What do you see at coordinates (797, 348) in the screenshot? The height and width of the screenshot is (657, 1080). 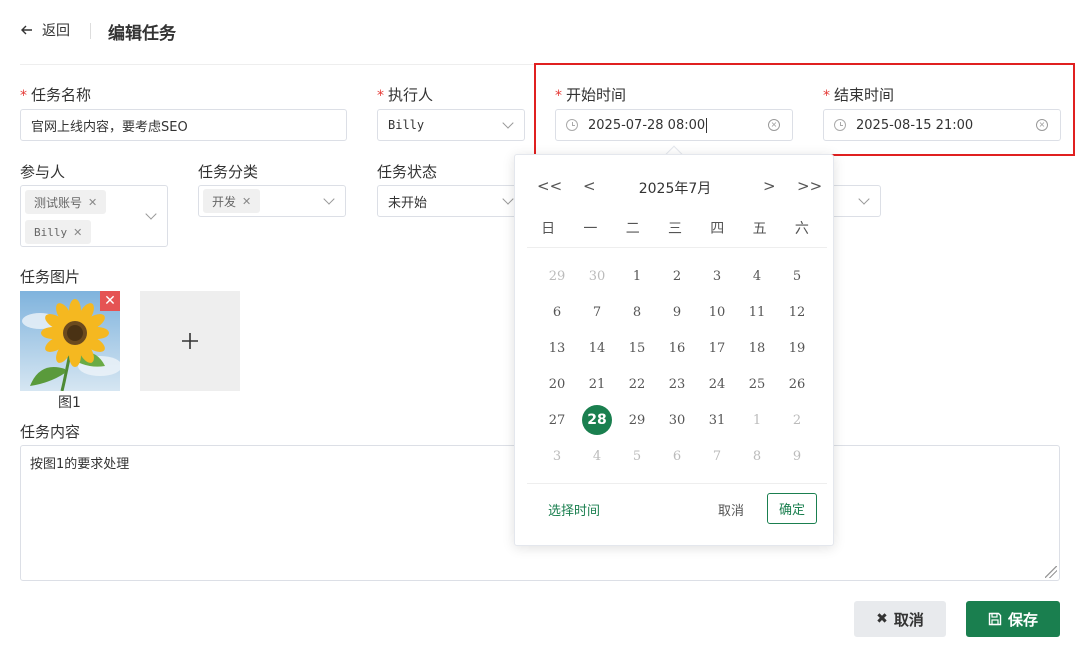 I see `calendar-day: 19` at bounding box center [797, 348].